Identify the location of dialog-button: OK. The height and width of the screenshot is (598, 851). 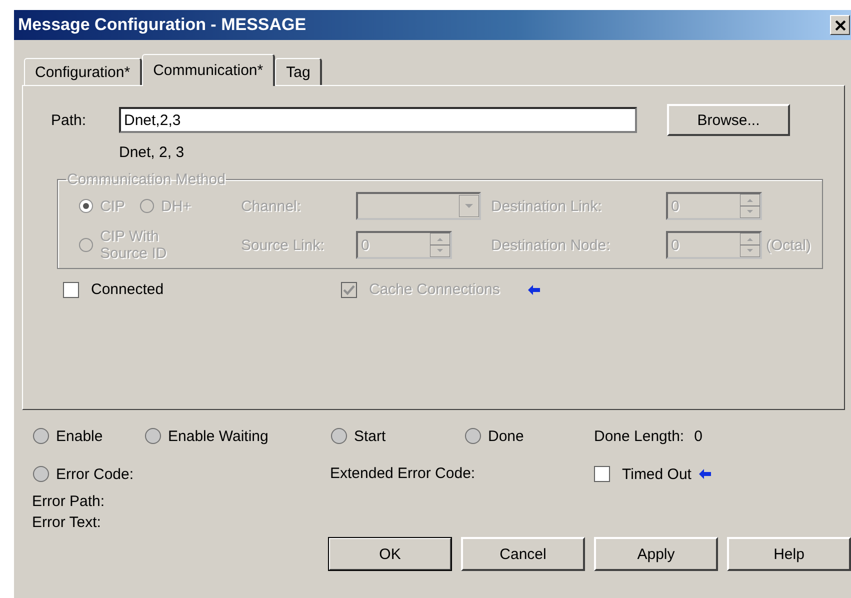
(390, 554).